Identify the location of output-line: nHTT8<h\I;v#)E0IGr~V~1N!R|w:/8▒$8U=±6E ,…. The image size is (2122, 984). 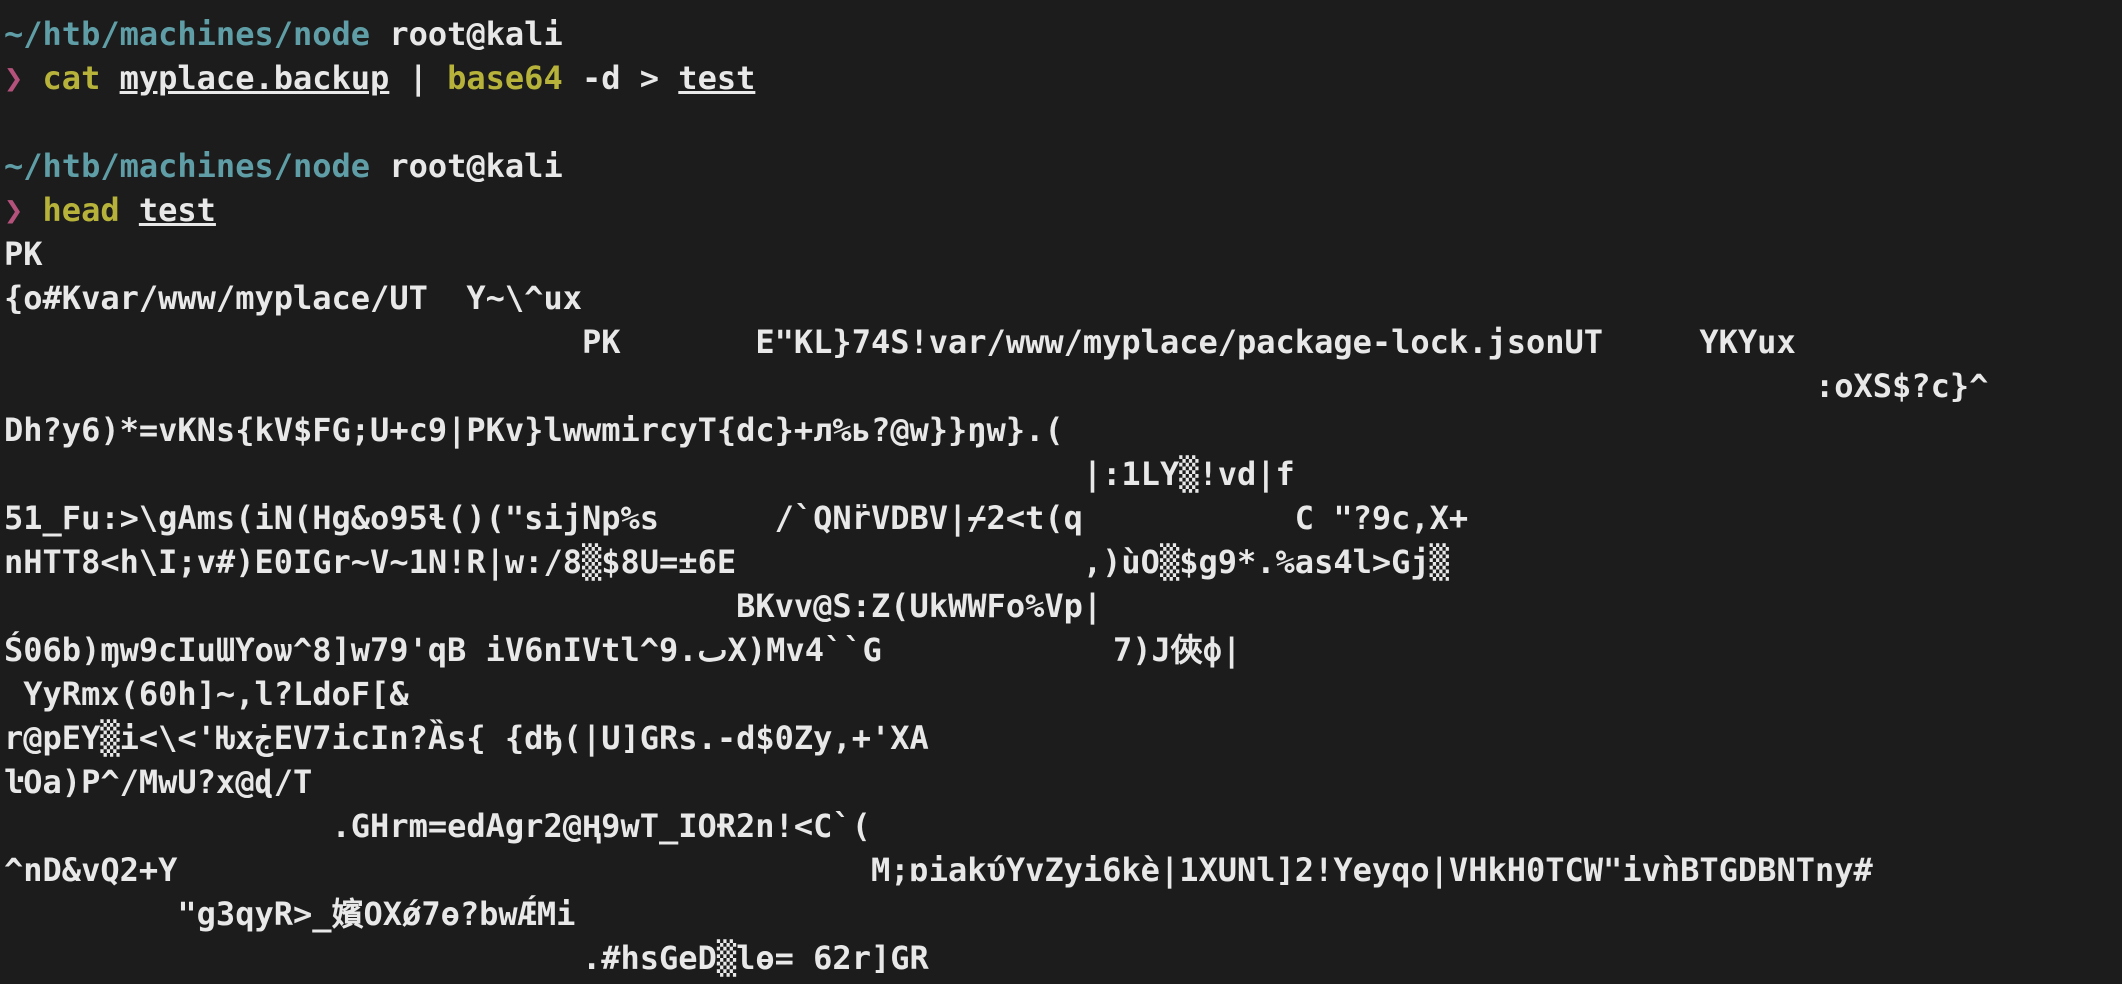
(726, 562).